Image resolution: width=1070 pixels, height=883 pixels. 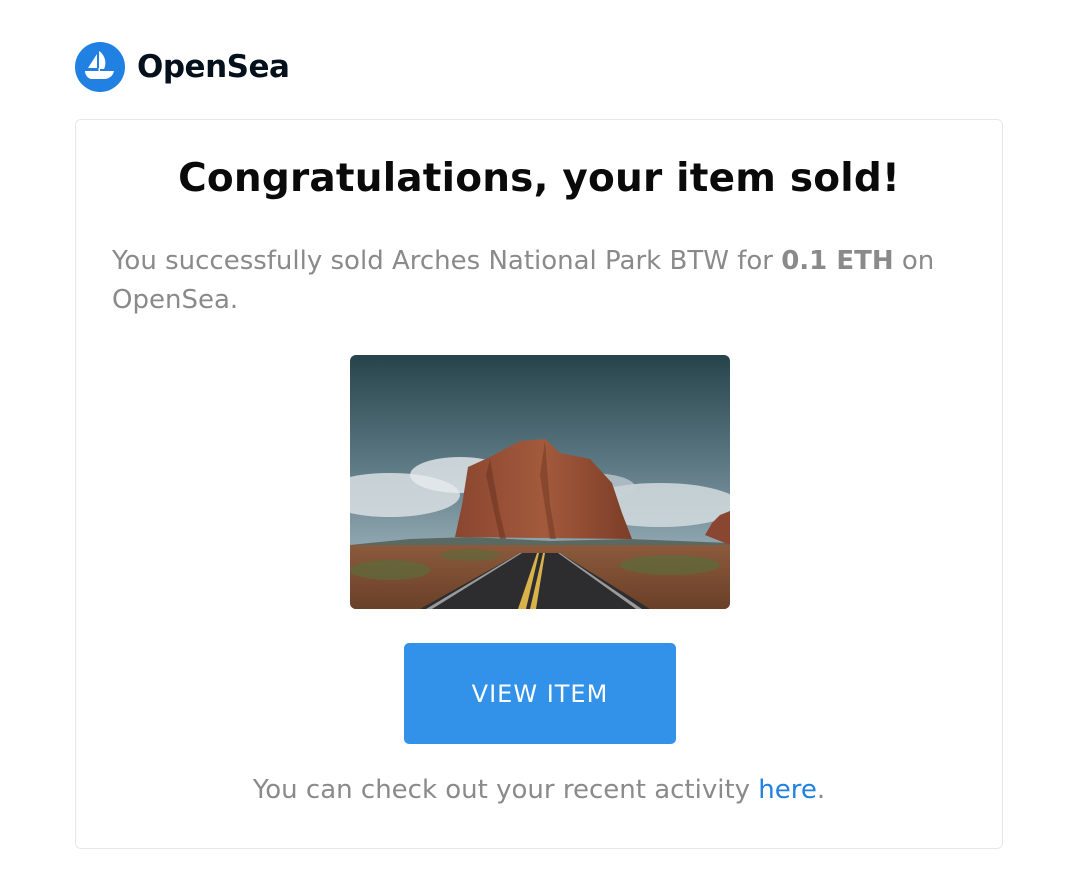 I want to click on brand-header: OpenSea, so click(x=182, y=67).